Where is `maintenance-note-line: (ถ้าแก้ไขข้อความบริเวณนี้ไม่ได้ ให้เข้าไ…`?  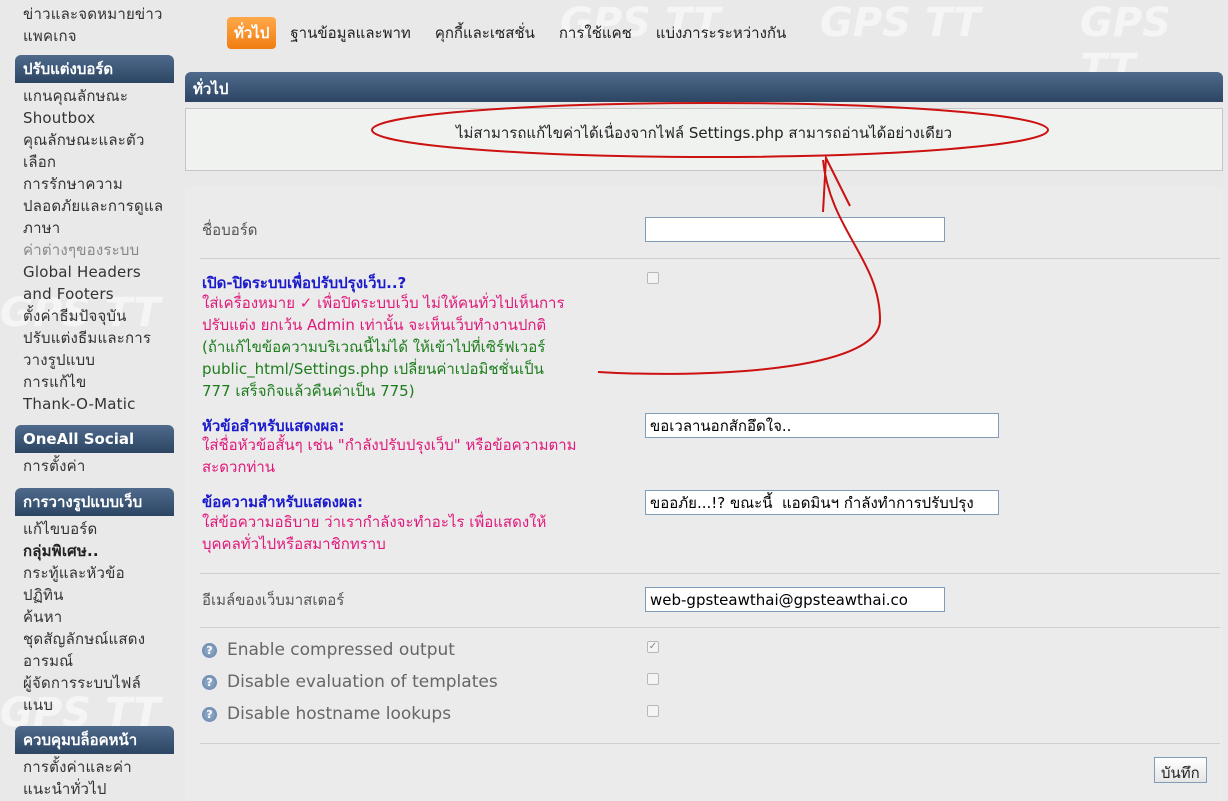 maintenance-note-line: (ถ้าแก้ไขข้อความบริเวณนี้ไม่ได้ ให้เข้าไ… is located at coordinates (374, 347).